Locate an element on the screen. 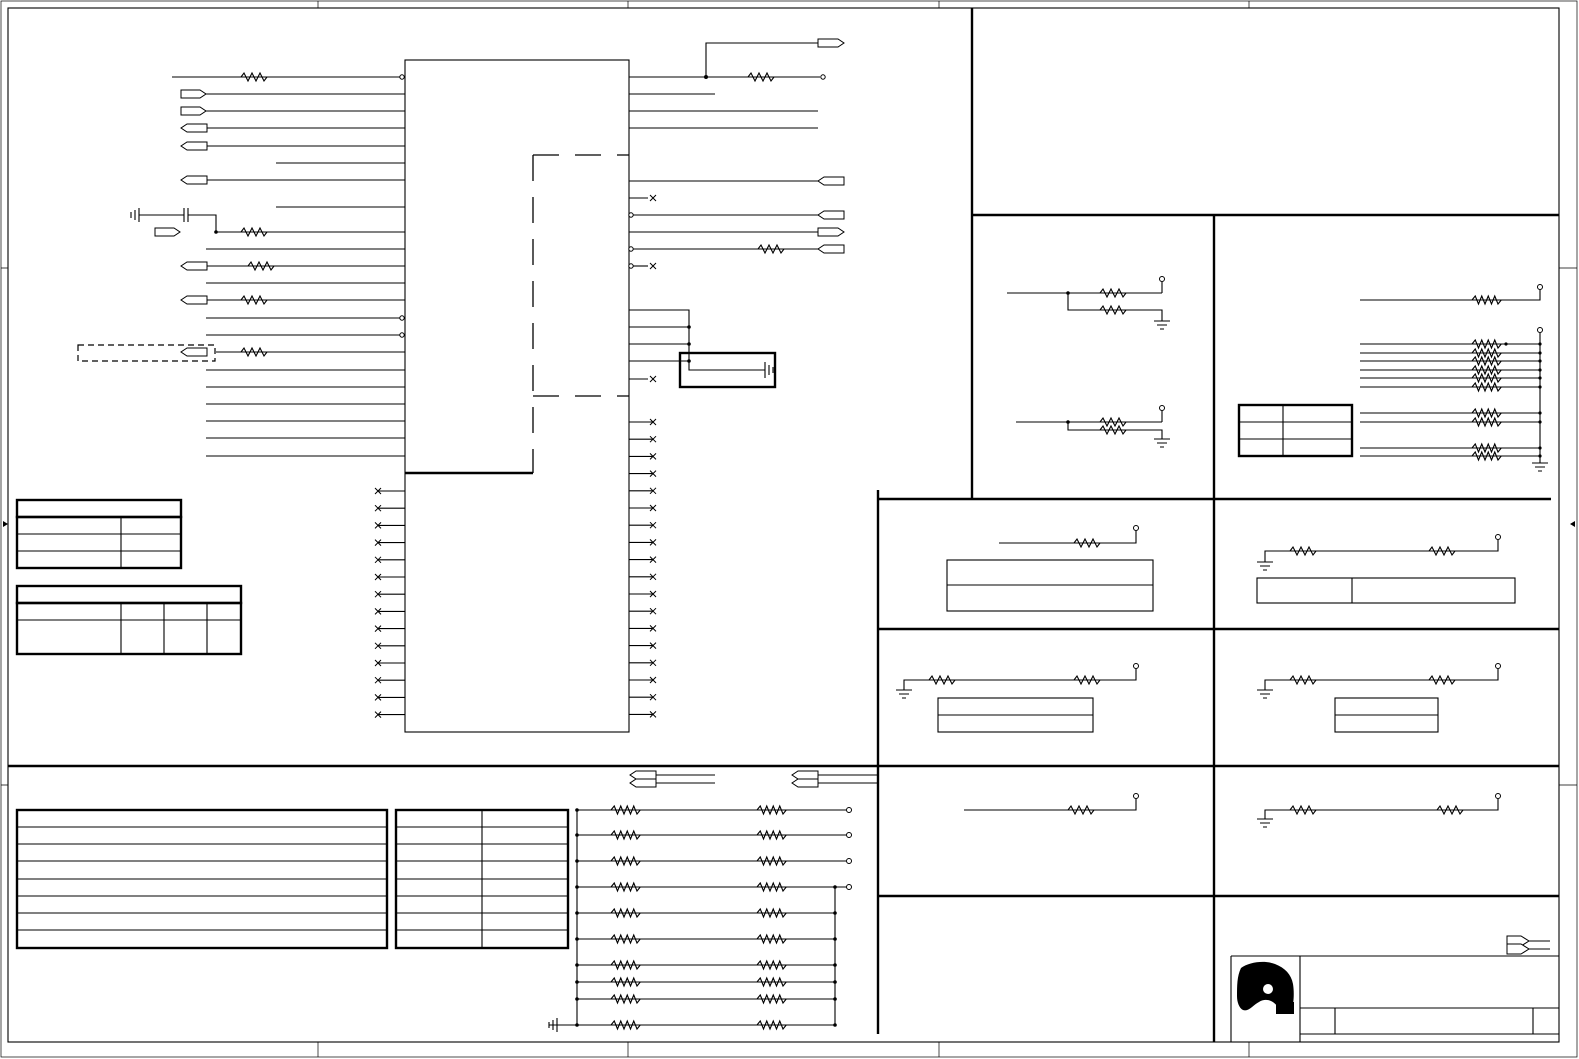 The height and width of the screenshot is (1059, 1579). right-pin-wires is located at coordinates (736, 213).